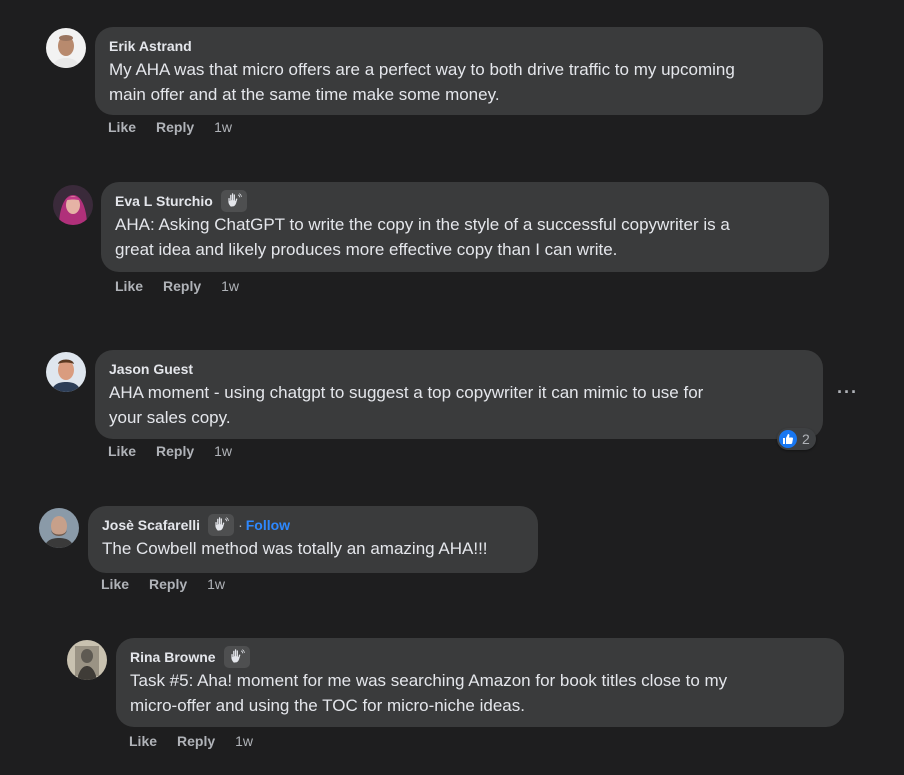  What do you see at coordinates (143, 741) in the screenshot?
I see `like-button: Like` at bounding box center [143, 741].